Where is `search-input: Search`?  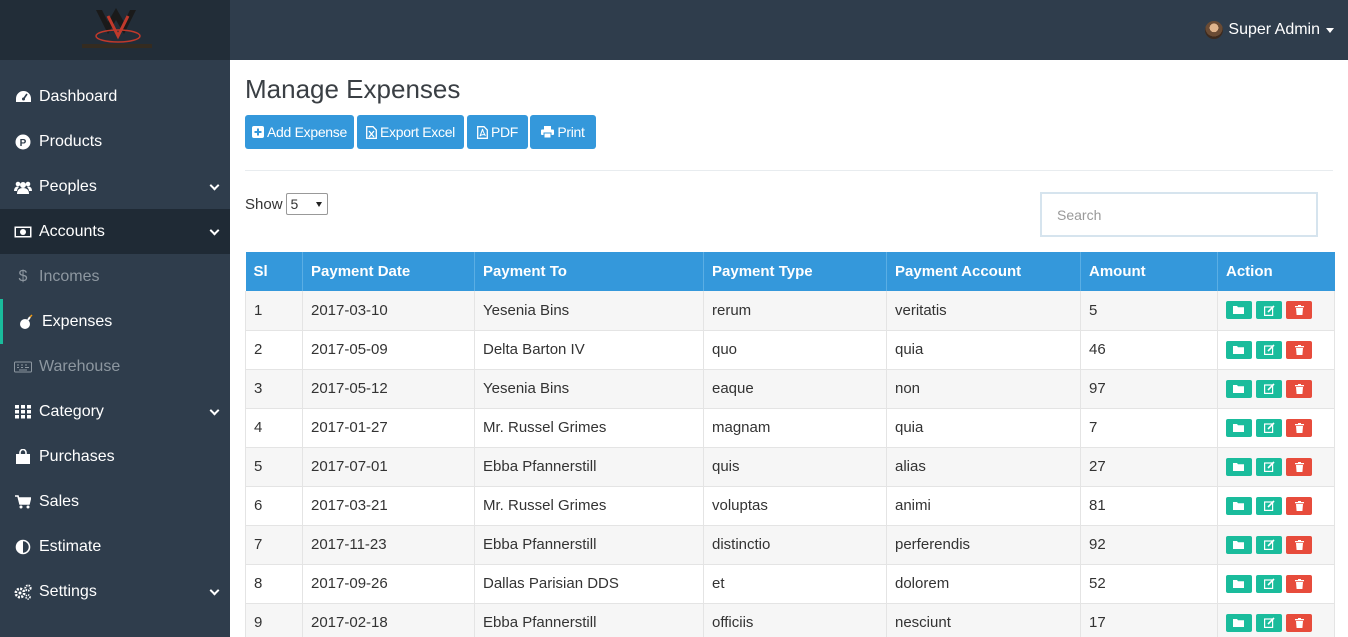
search-input: Search is located at coordinates (1179, 214).